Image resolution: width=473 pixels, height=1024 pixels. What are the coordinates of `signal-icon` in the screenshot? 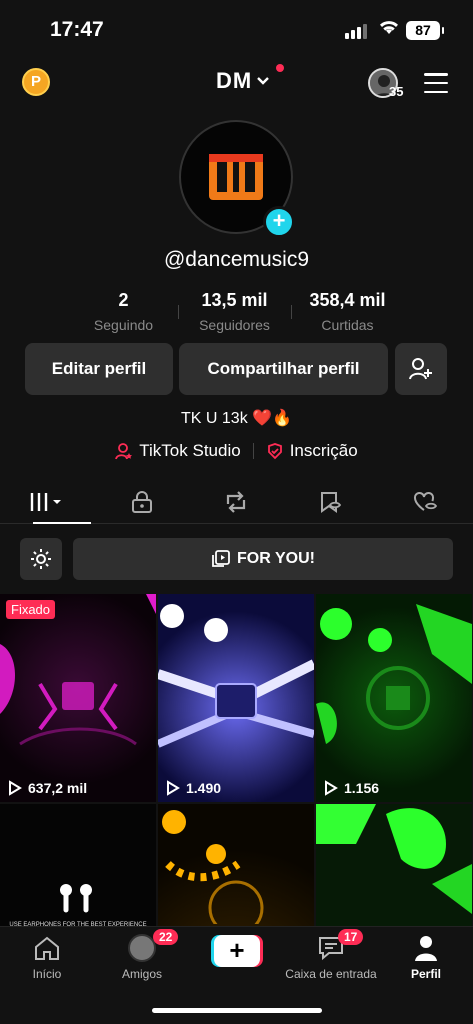 It's located at (356, 31).